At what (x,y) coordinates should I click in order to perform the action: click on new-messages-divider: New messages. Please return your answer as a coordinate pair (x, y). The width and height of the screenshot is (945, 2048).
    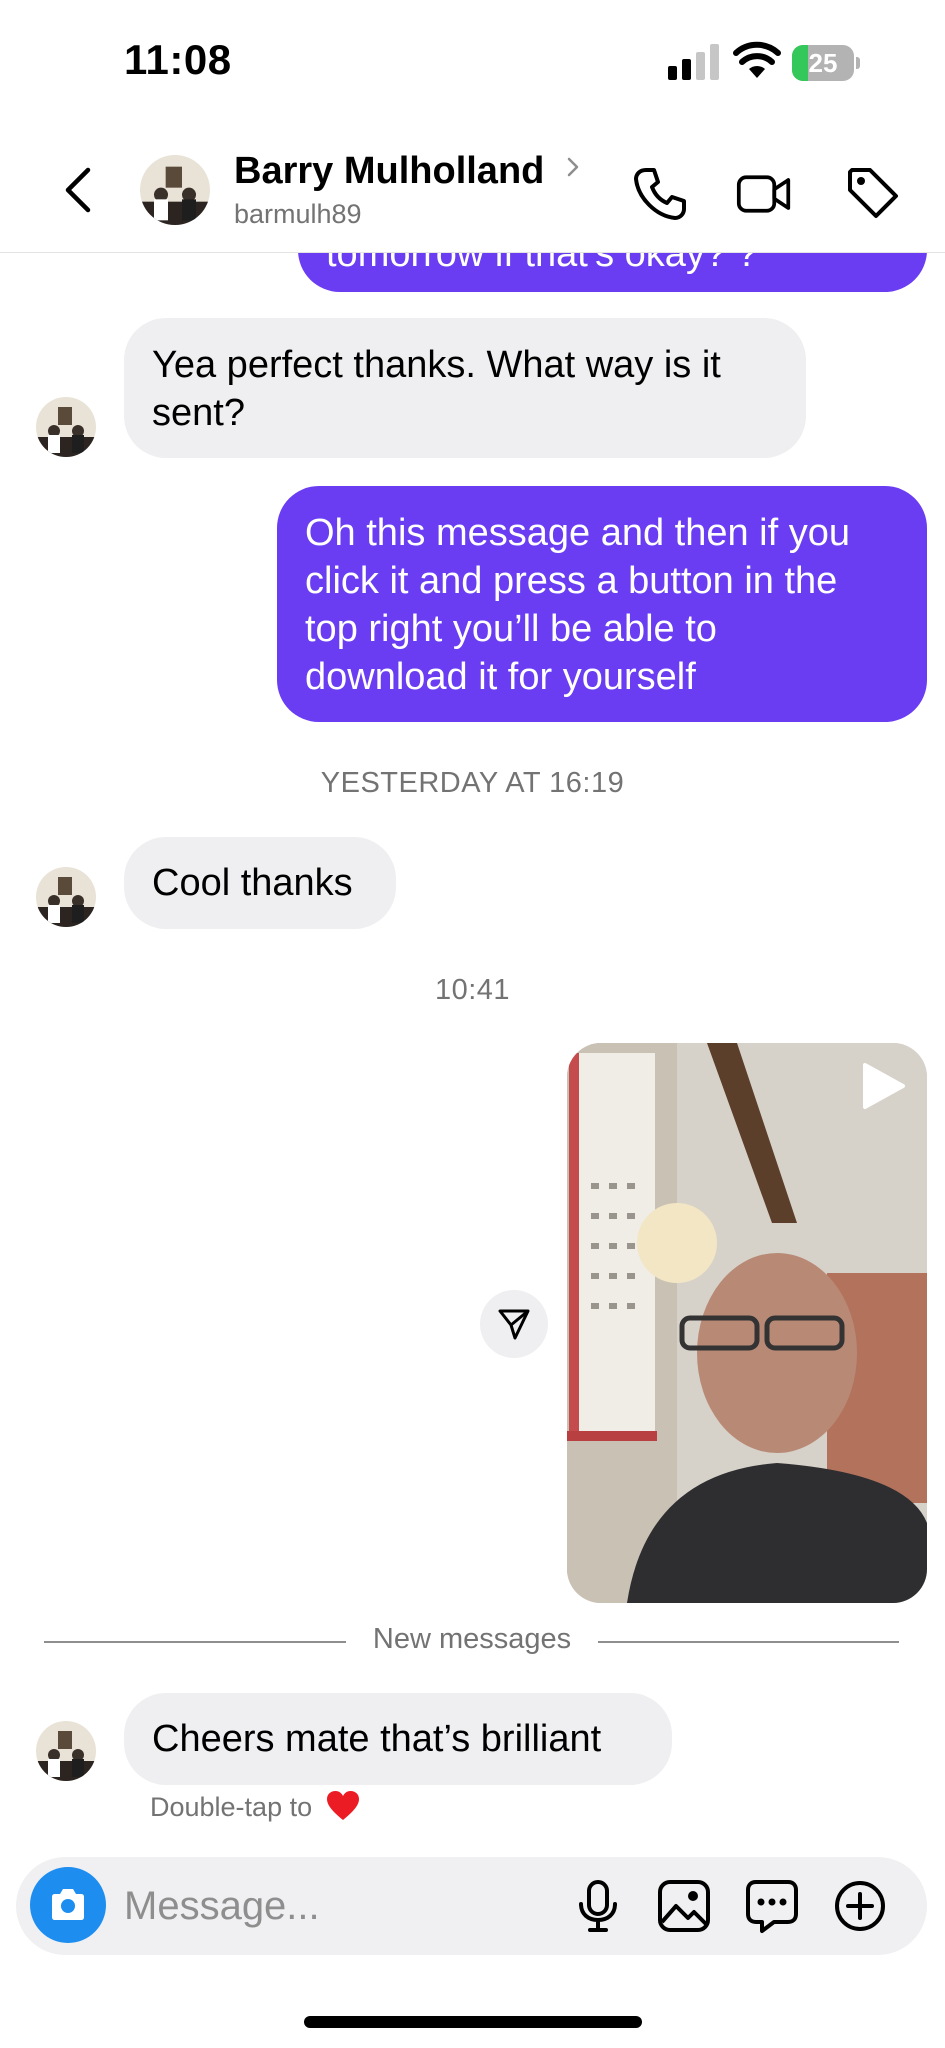
    Looking at the image, I should click on (472, 1639).